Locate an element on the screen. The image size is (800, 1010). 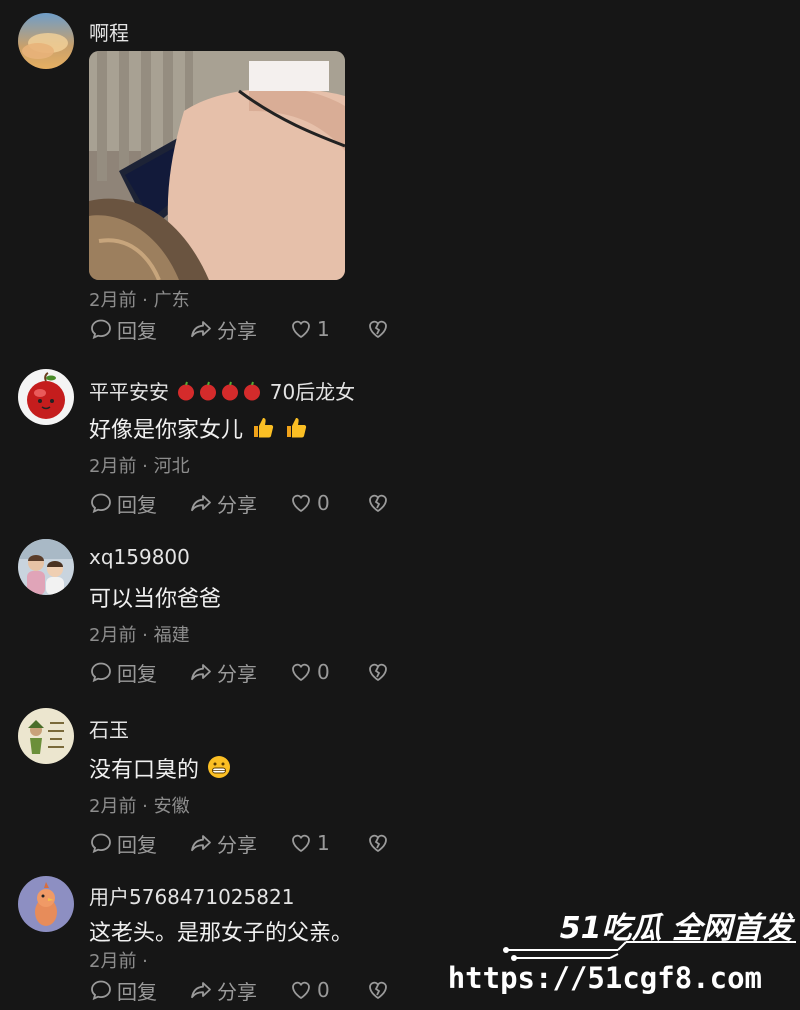
comment-text: 这老头。是那女子的父亲。 is located at coordinates (221, 933).